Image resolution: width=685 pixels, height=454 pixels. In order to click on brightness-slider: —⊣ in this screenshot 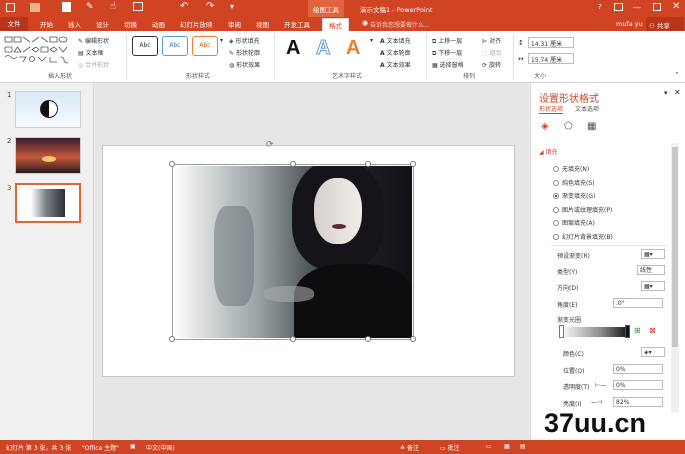, I will do `click(596, 402)`.